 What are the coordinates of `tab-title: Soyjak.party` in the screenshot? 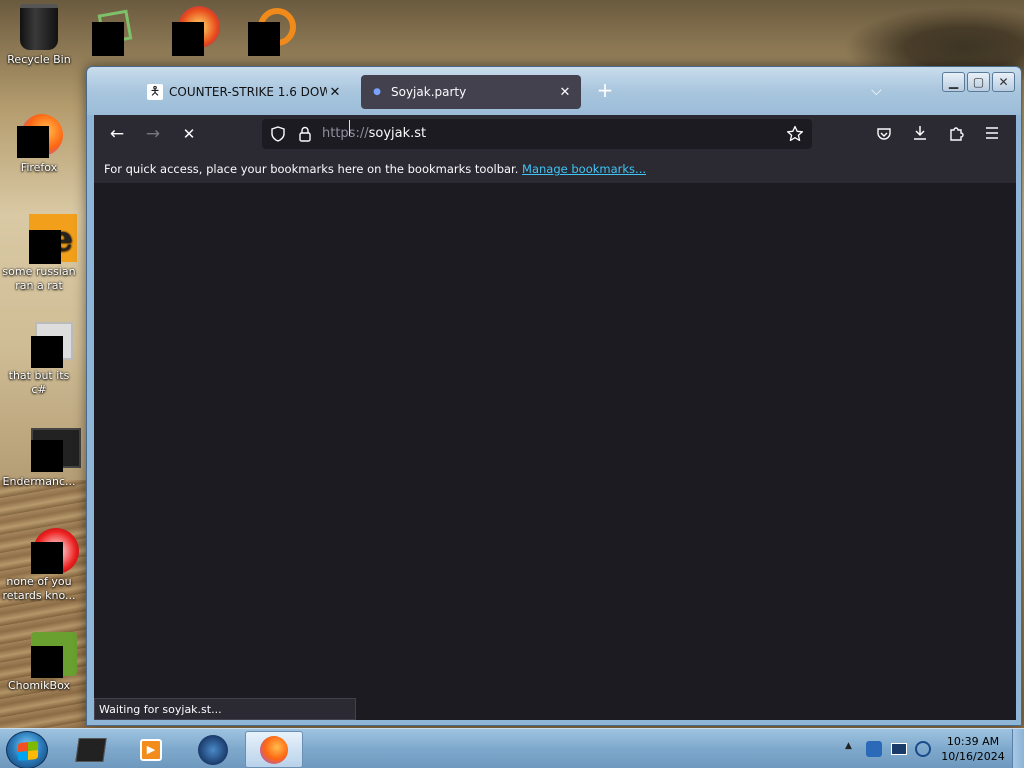 It's located at (429, 92).